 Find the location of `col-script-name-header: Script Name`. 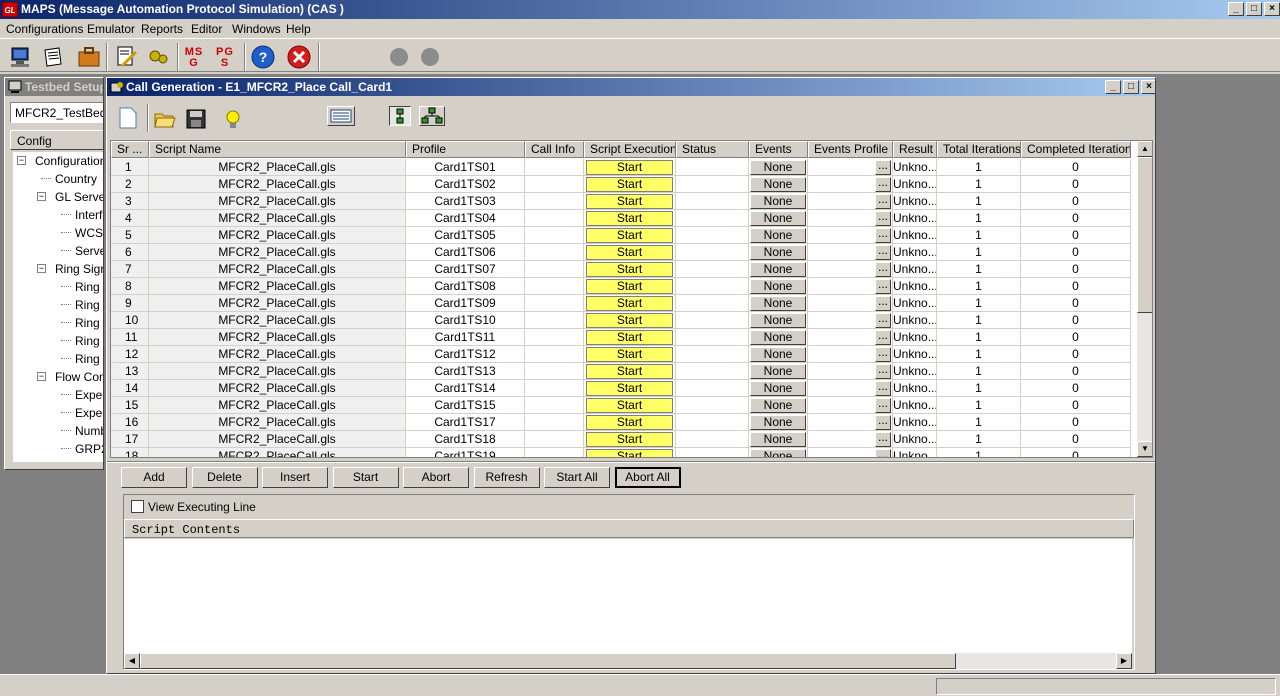

col-script-name-header: Script Name is located at coordinates (277, 149).